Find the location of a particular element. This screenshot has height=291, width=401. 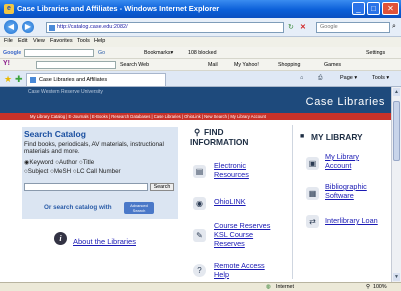

maximize-button: □ is located at coordinates (373, 8).